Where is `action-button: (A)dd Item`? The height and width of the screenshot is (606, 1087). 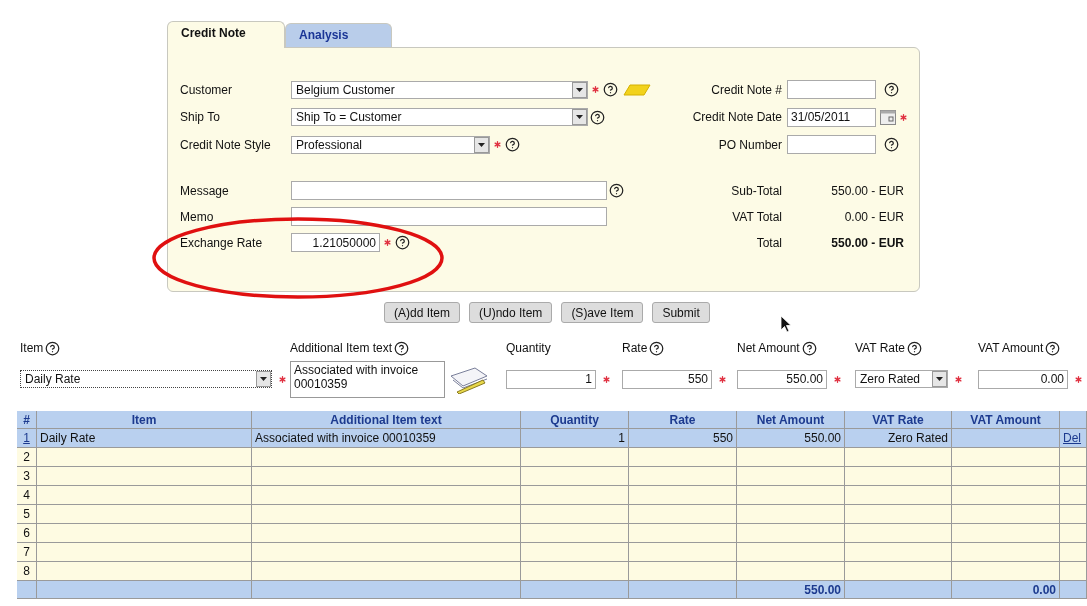
action-button: (A)dd Item is located at coordinates (422, 312).